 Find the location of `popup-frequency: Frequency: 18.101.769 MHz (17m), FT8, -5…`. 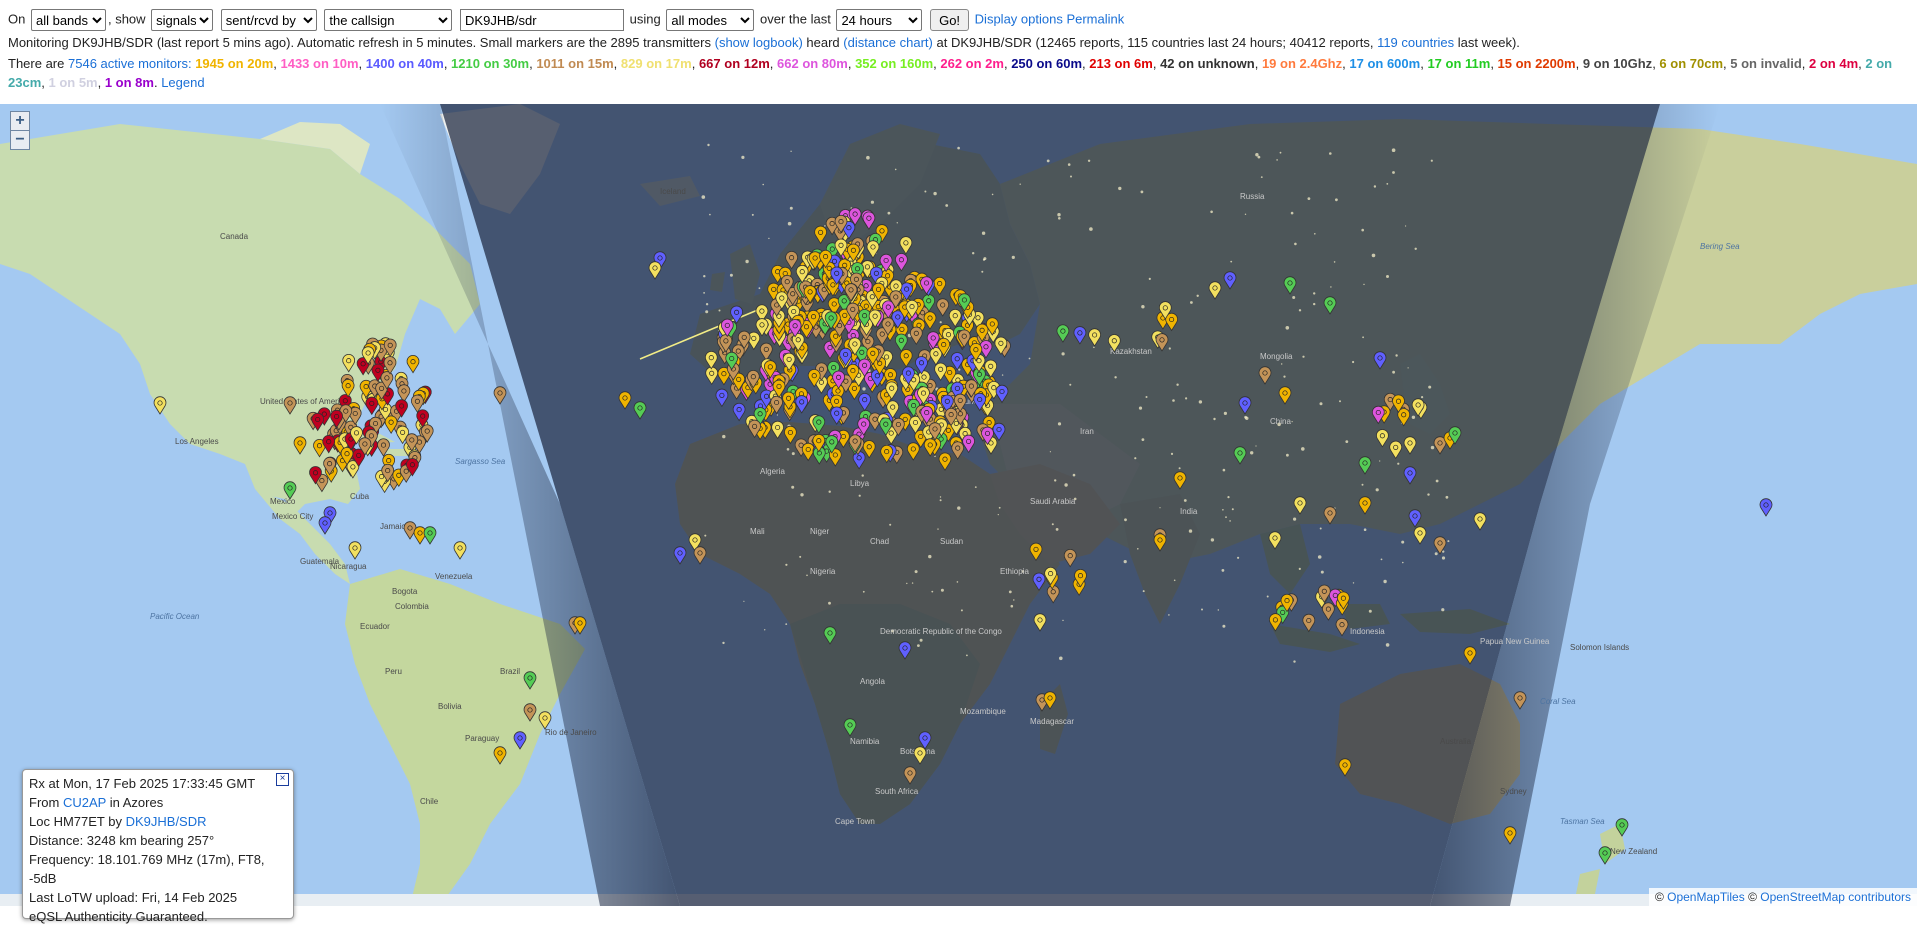

popup-frequency: Frequency: 18.101.769 MHz (17m), FT8, -5… is located at coordinates (147, 869).